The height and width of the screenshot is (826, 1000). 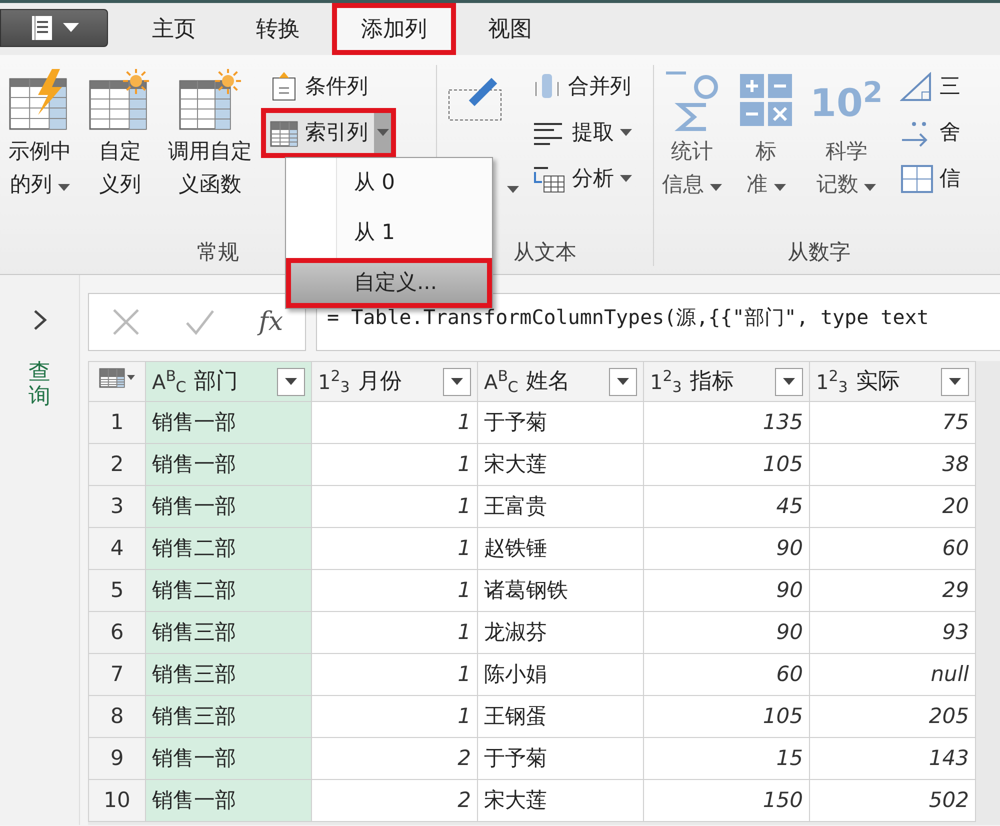 What do you see at coordinates (328, 133) in the screenshot?
I see `ribbon-button: 索引列` at bounding box center [328, 133].